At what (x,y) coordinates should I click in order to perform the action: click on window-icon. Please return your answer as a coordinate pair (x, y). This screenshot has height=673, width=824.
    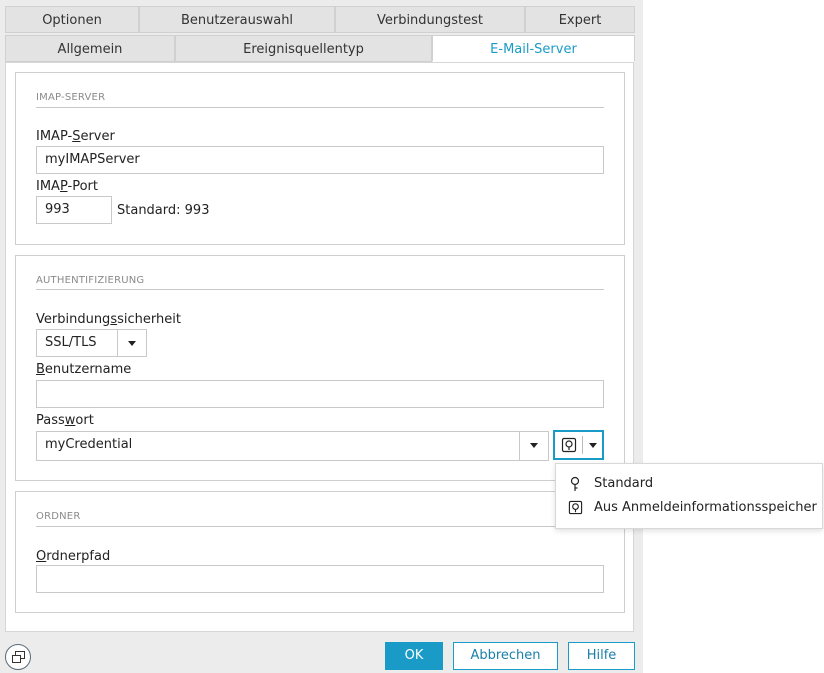
    Looking at the image, I should click on (18, 657).